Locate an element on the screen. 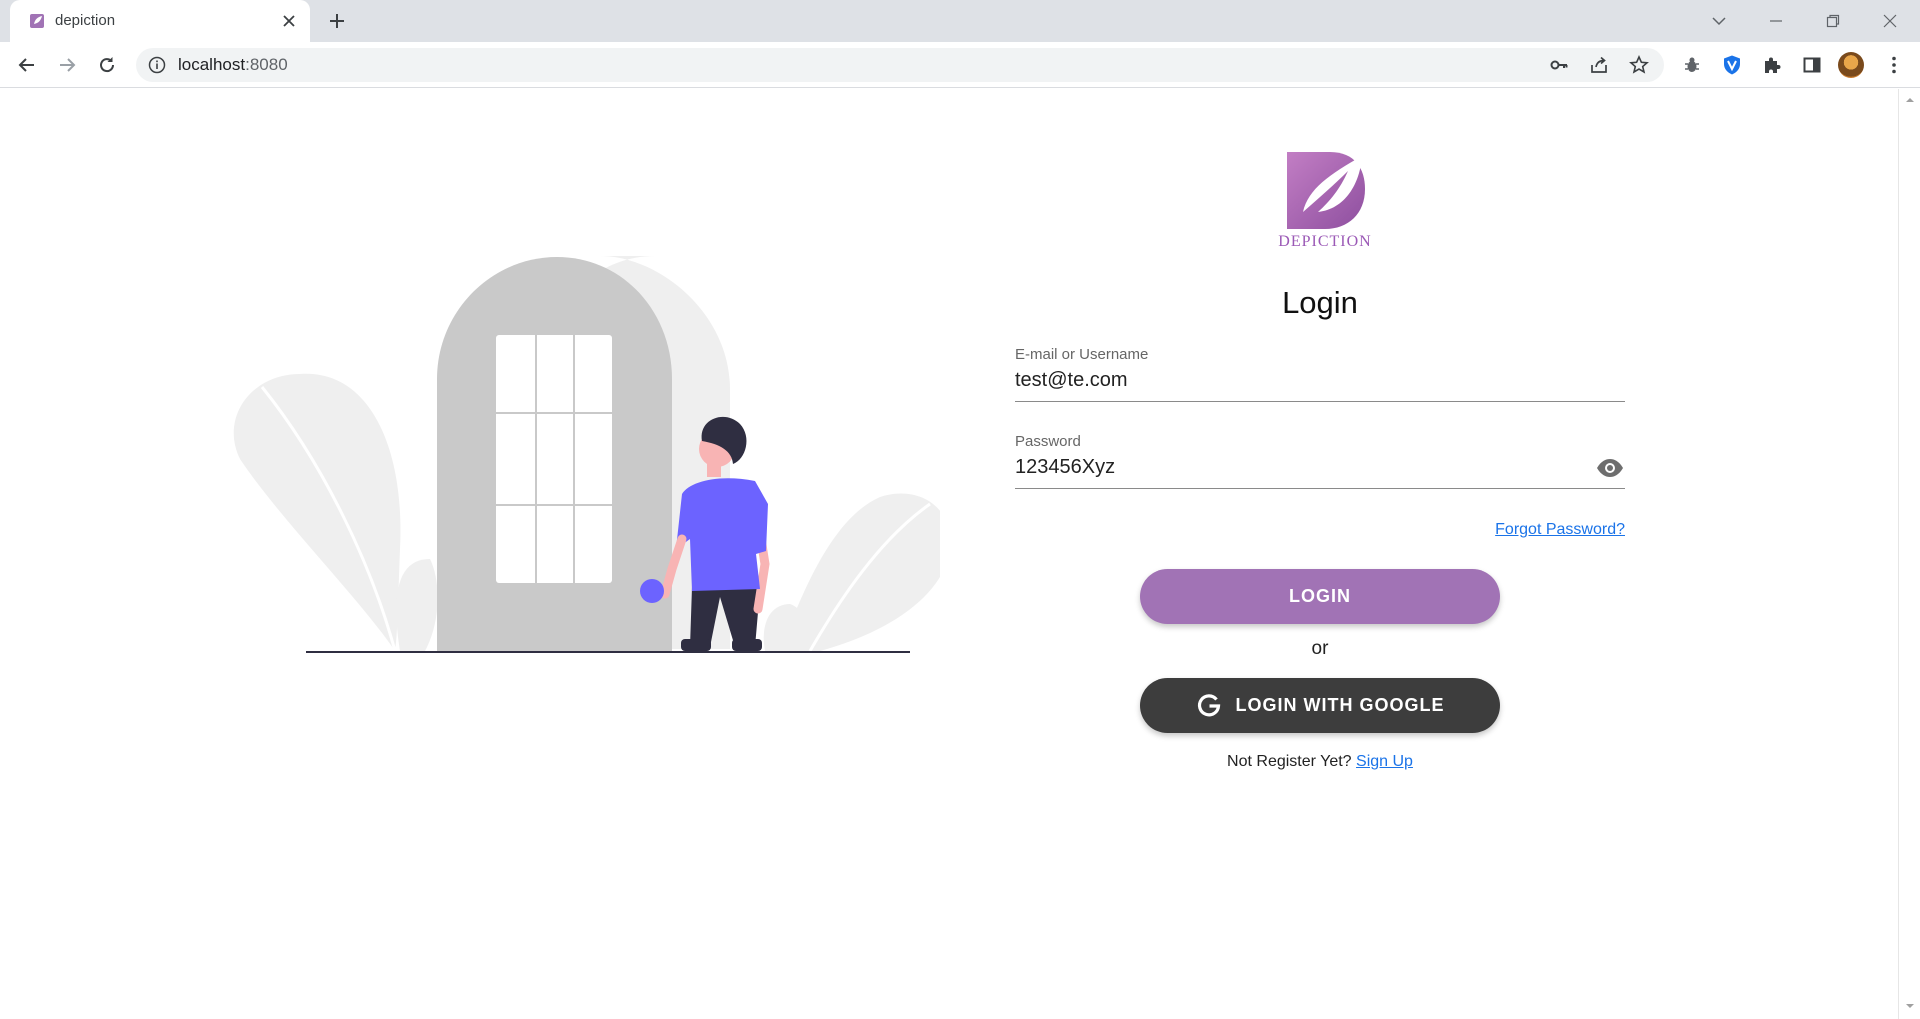 Image resolution: width=1920 pixels, height=1019 pixels. google-login-button: LOGIN WITH GOOGLE is located at coordinates (1320, 705).